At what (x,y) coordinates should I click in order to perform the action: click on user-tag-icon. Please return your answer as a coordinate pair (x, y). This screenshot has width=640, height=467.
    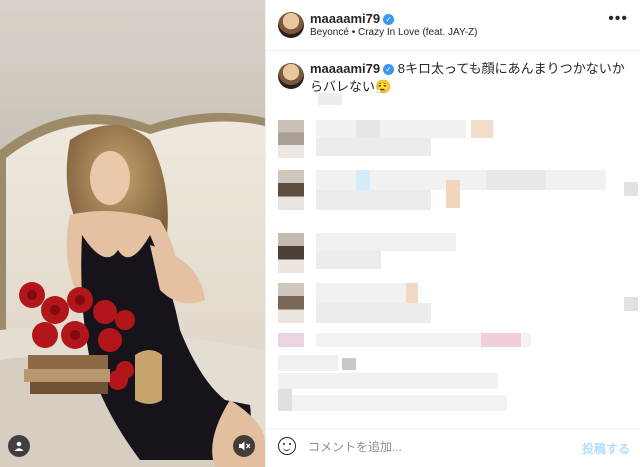
    Looking at the image, I should click on (19, 446).